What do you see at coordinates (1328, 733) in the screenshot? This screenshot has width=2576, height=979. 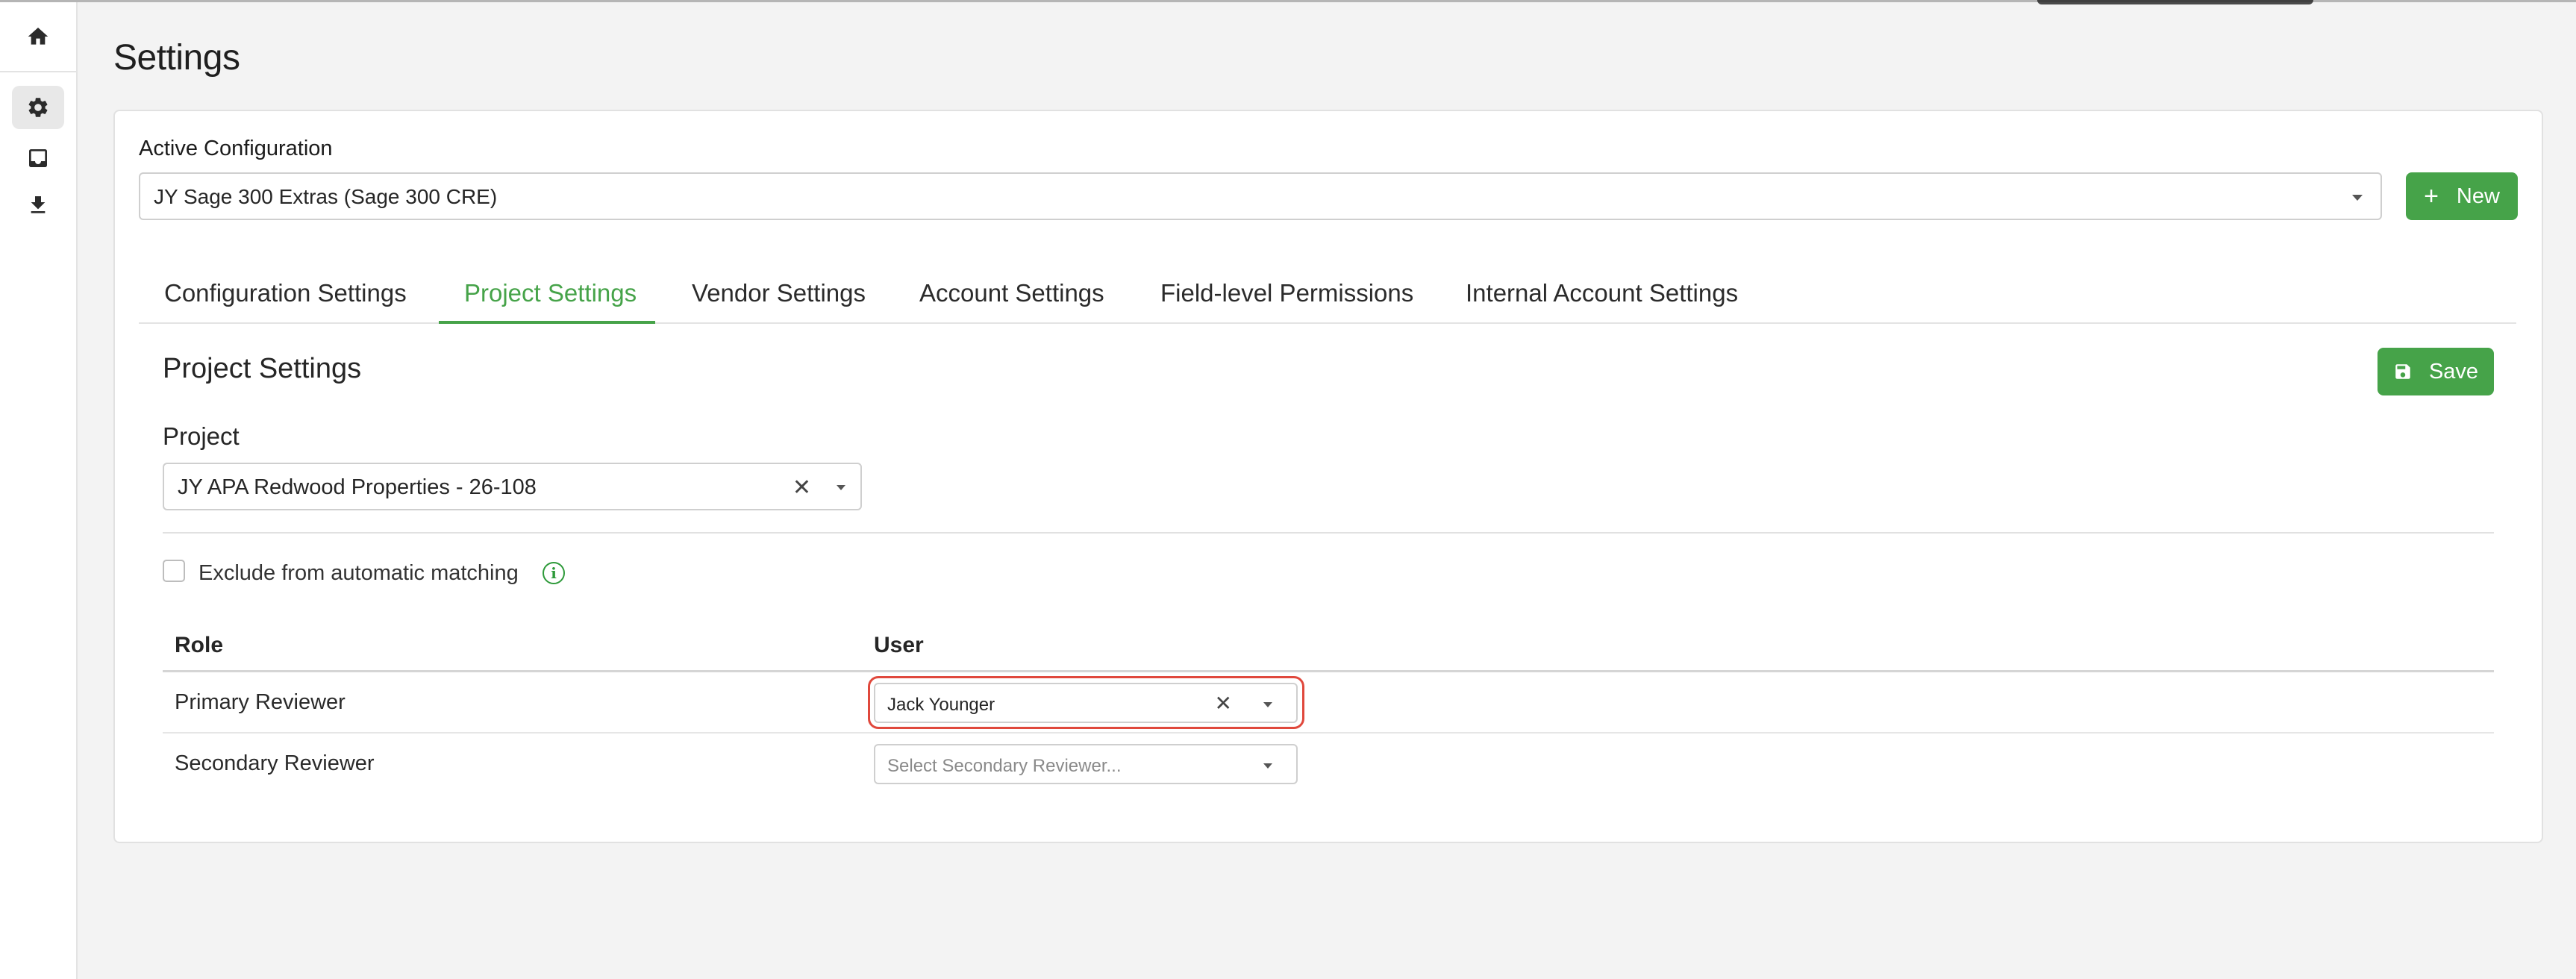 I see `table-row-divider` at bounding box center [1328, 733].